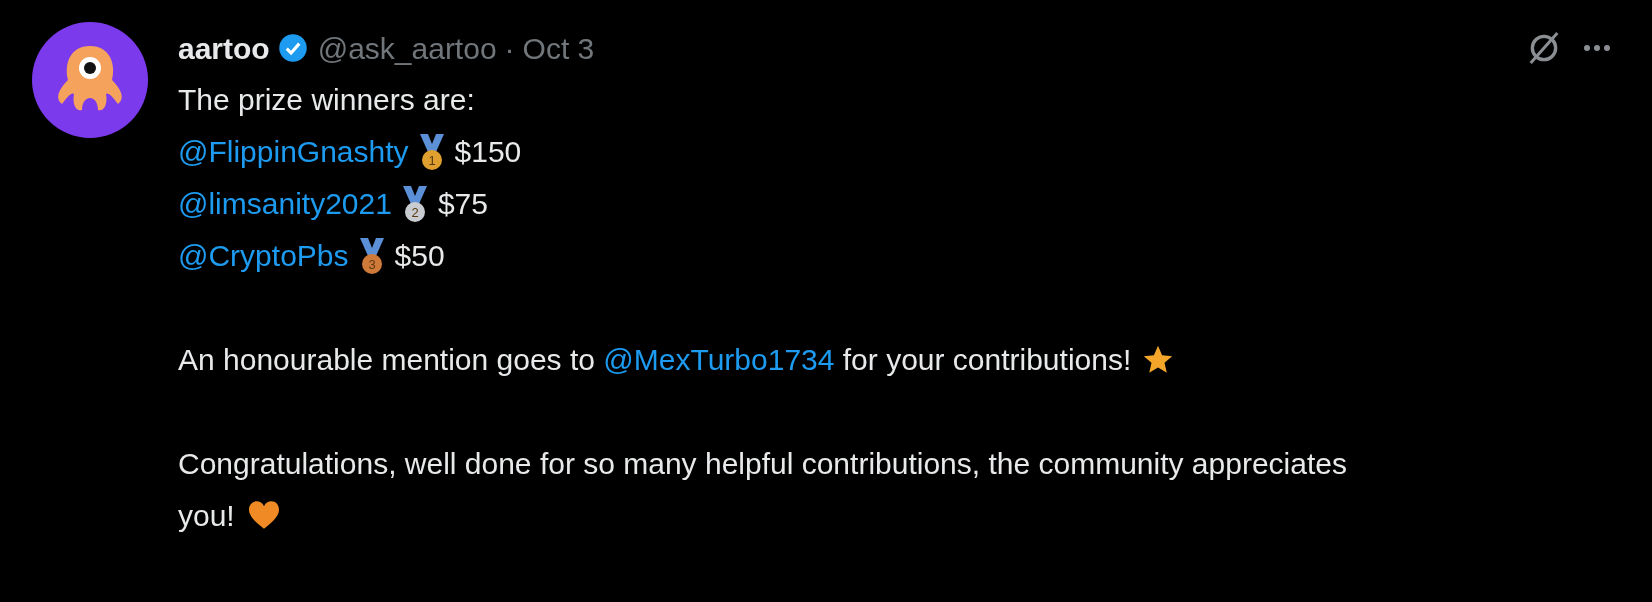  What do you see at coordinates (285, 204) in the screenshot?
I see `winner-mention: @limsanity2021` at bounding box center [285, 204].